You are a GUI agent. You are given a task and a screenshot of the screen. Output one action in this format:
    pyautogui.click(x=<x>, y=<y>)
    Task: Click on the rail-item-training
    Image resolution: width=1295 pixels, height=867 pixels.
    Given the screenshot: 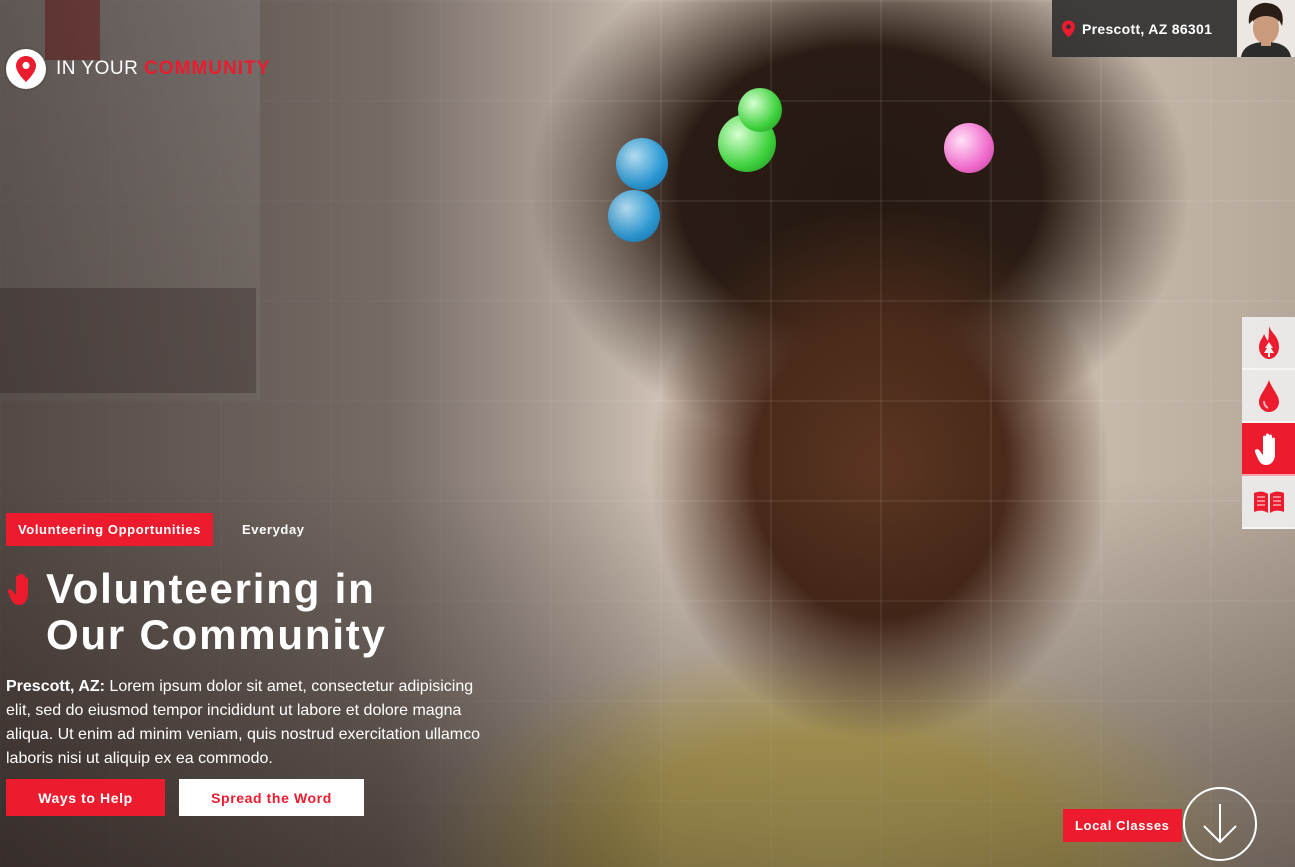 What is the action you would take?
    pyautogui.click(x=1268, y=502)
    